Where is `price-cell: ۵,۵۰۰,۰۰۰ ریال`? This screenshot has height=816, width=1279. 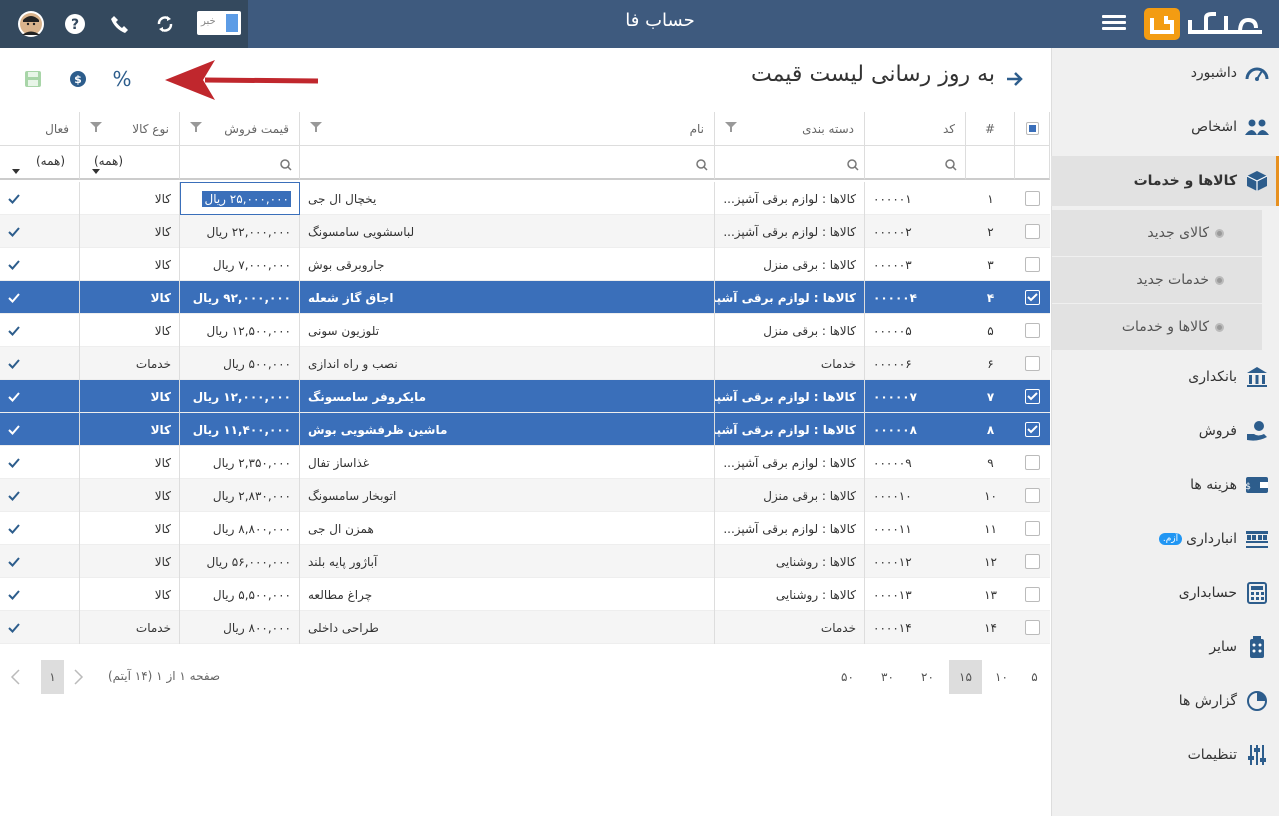
price-cell: ۵,۵۰۰,۰۰۰ ریال is located at coordinates (240, 594).